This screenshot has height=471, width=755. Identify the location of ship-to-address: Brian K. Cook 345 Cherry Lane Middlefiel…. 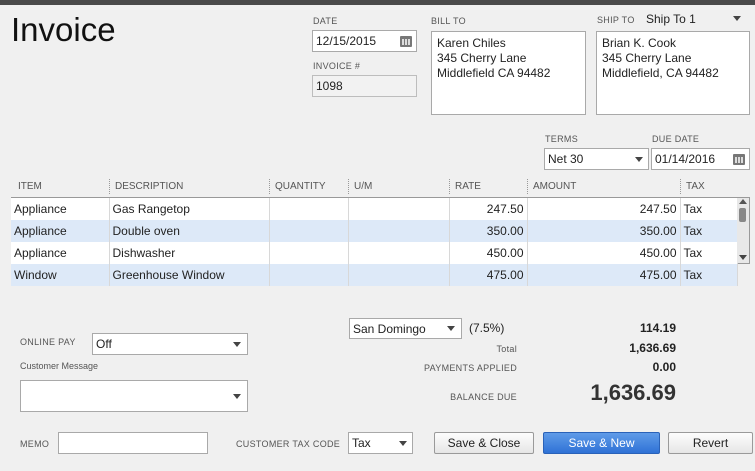
(673, 73).